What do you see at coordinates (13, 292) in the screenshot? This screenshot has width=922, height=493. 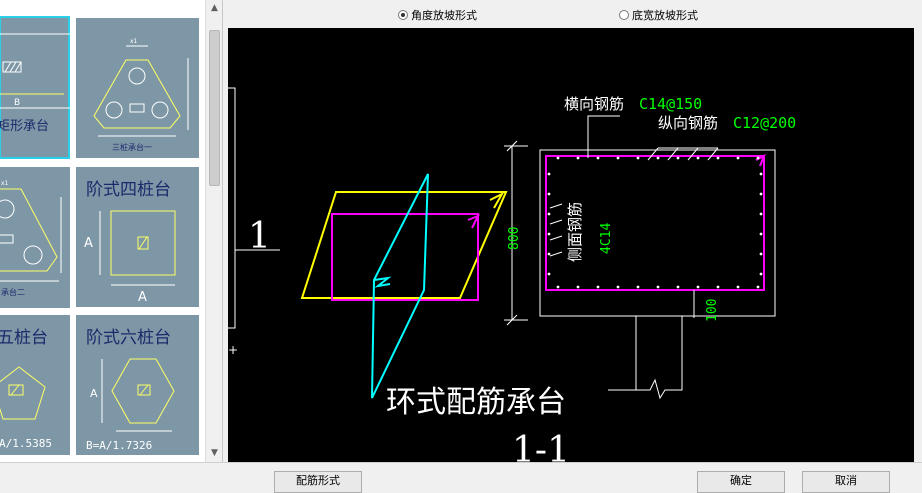 I see `thumb-three-pile-2-label: 承台二` at bounding box center [13, 292].